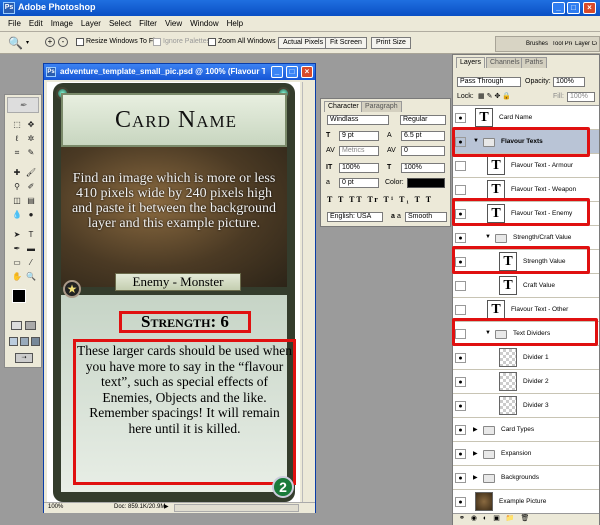 The width and height of the screenshot is (600, 525). Describe the element at coordinates (569, 82) in the screenshot. I see `opacity-field: 100%` at that location.